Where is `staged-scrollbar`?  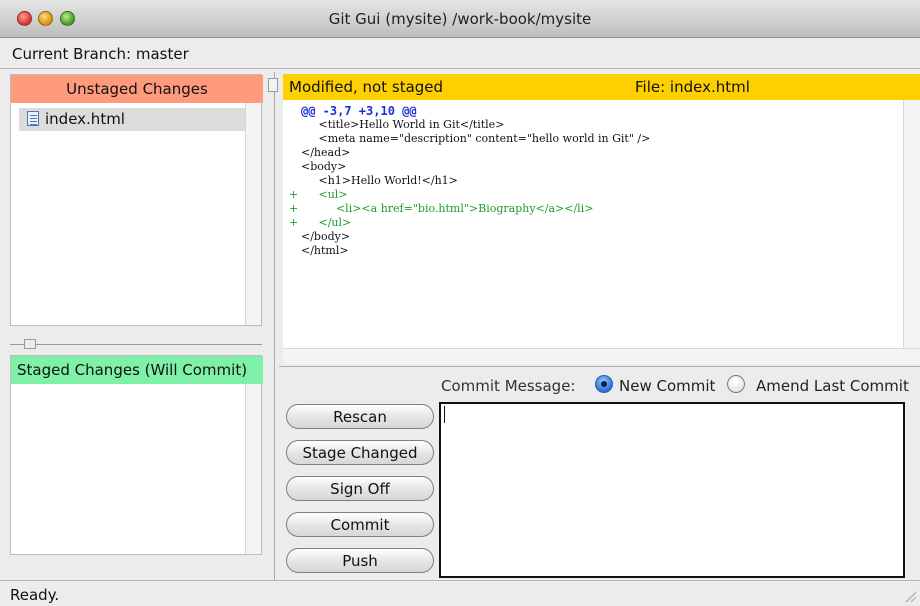
staged-scrollbar is located at coordinates (253, 469).